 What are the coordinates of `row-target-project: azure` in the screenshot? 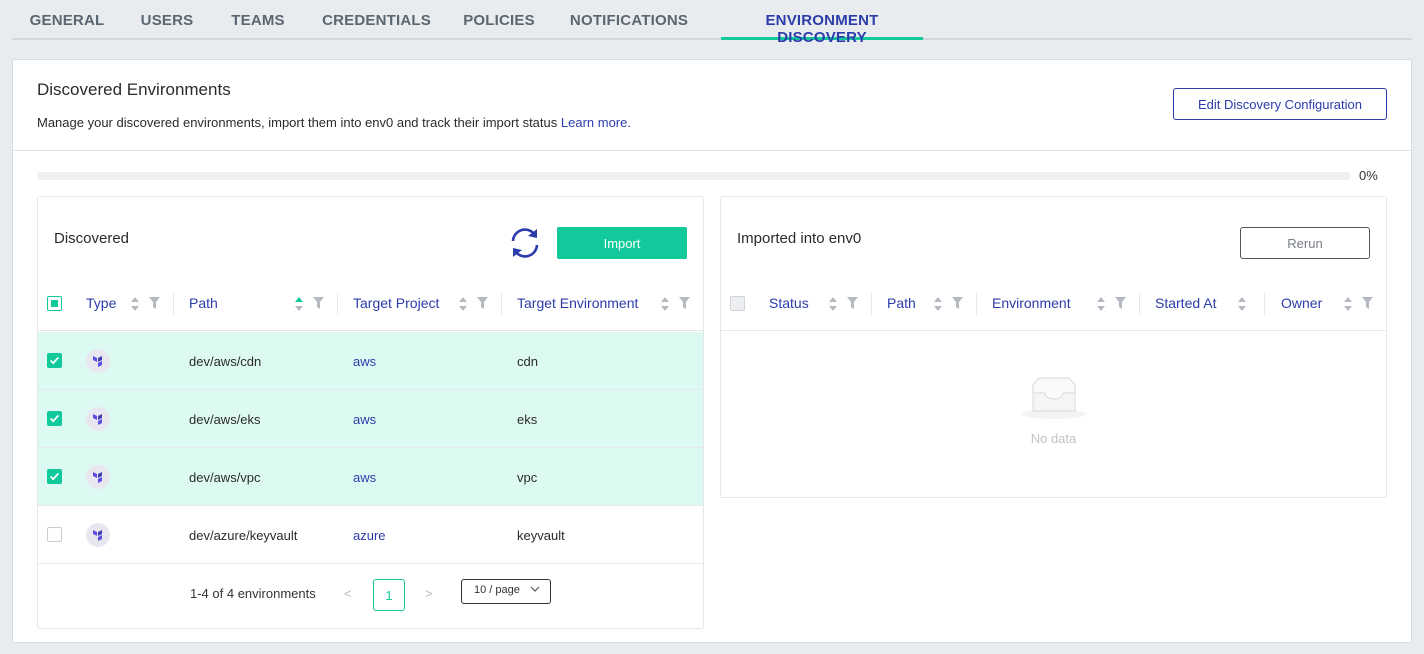 It's located at (369, 535).